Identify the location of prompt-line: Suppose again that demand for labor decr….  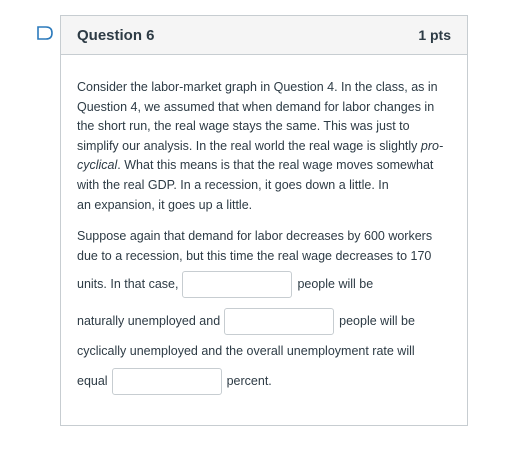
(255, 236).